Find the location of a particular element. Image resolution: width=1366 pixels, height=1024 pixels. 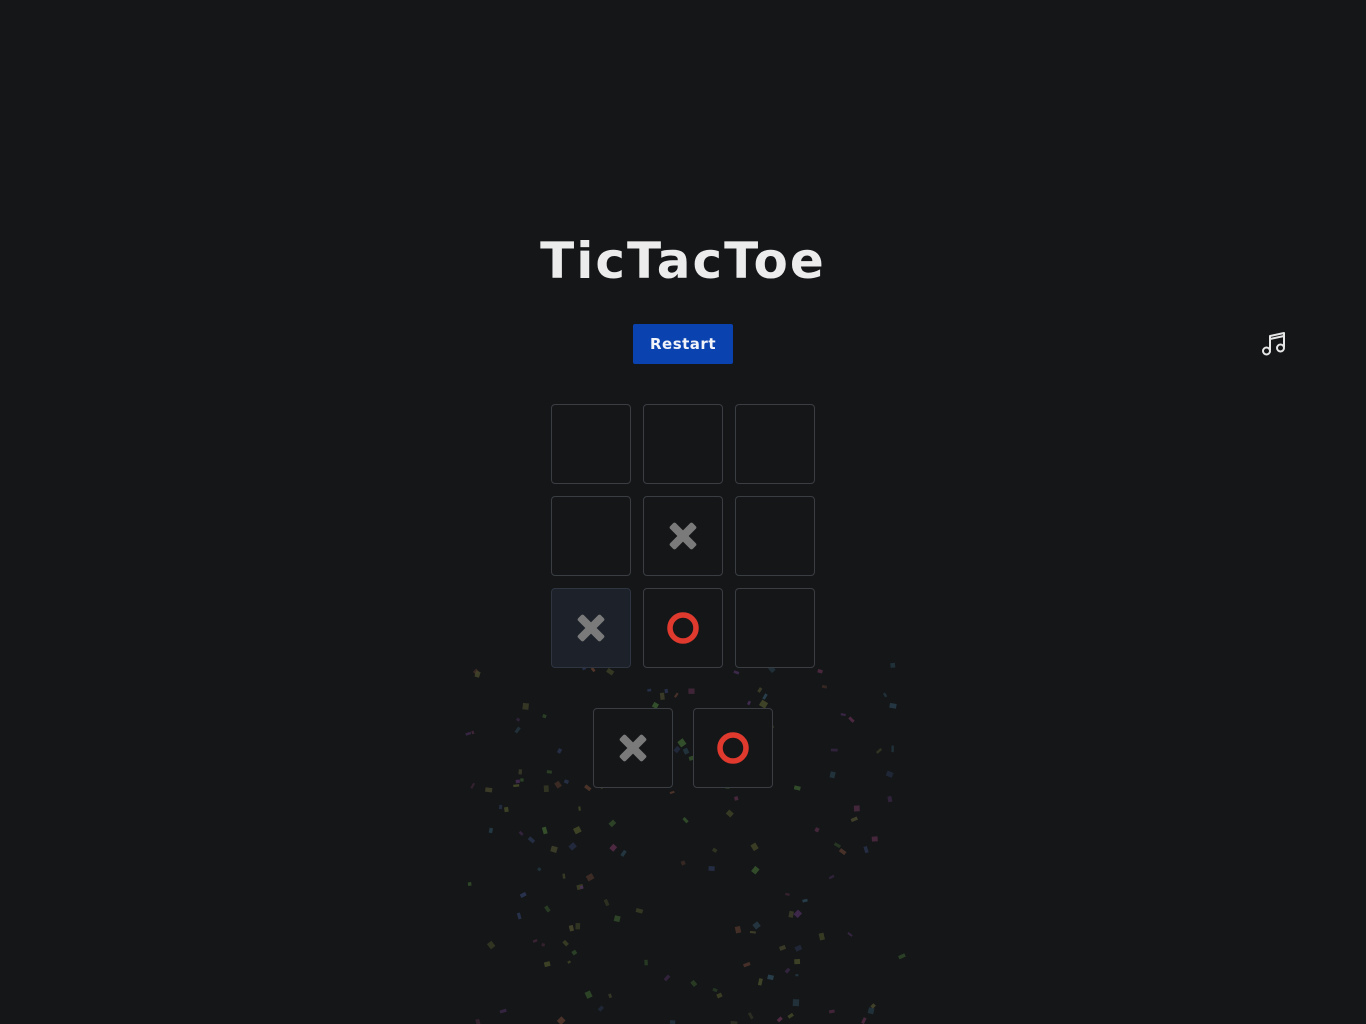

game-board is located at coordinates (683, 536).